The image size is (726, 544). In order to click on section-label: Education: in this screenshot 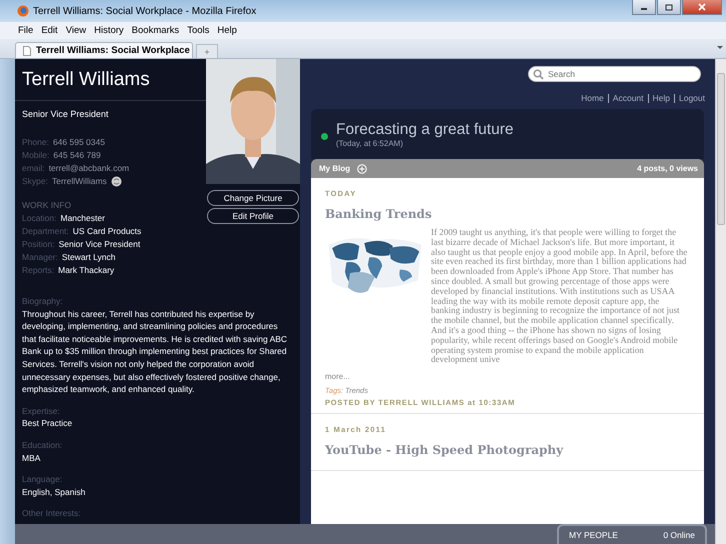, I will do `click(43, 445)`.